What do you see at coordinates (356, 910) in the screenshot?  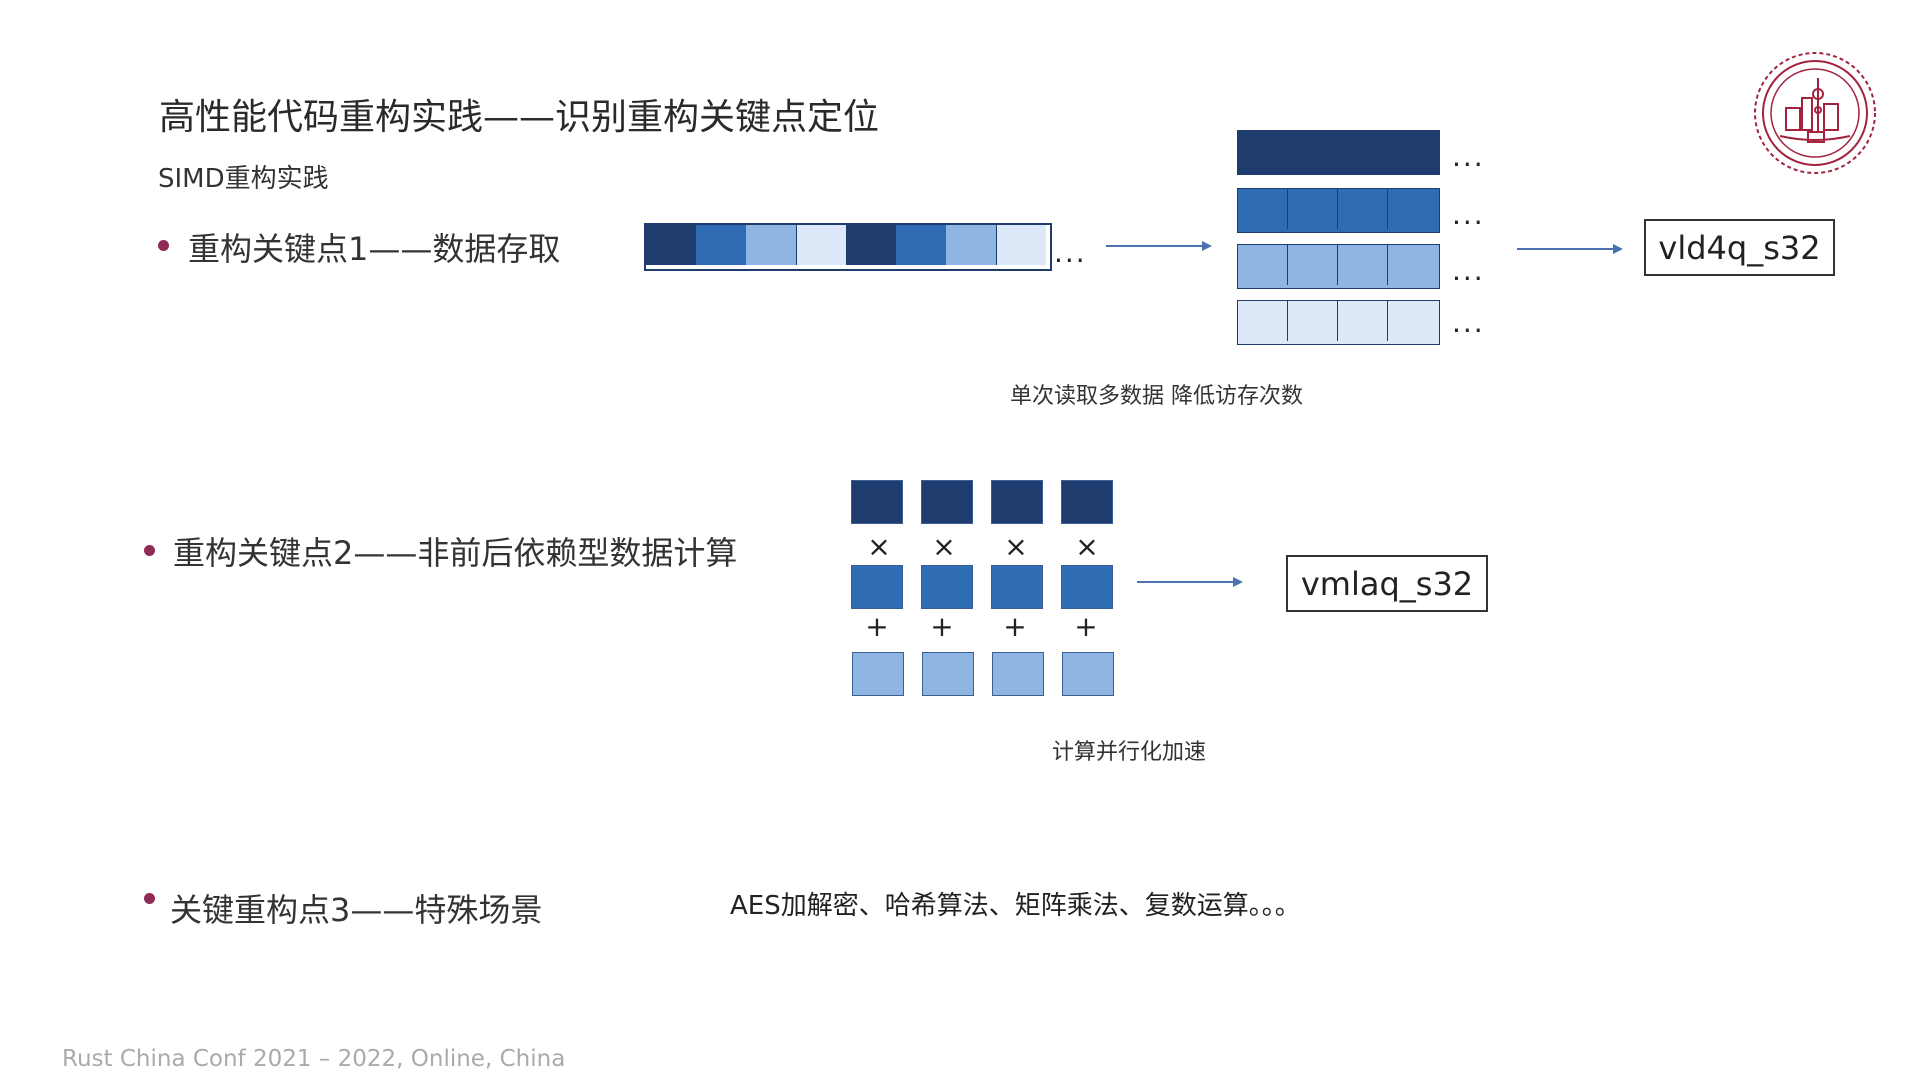 I see `point3-label: 关键重构点3——特殊场景` at bounding box center [356, 910].